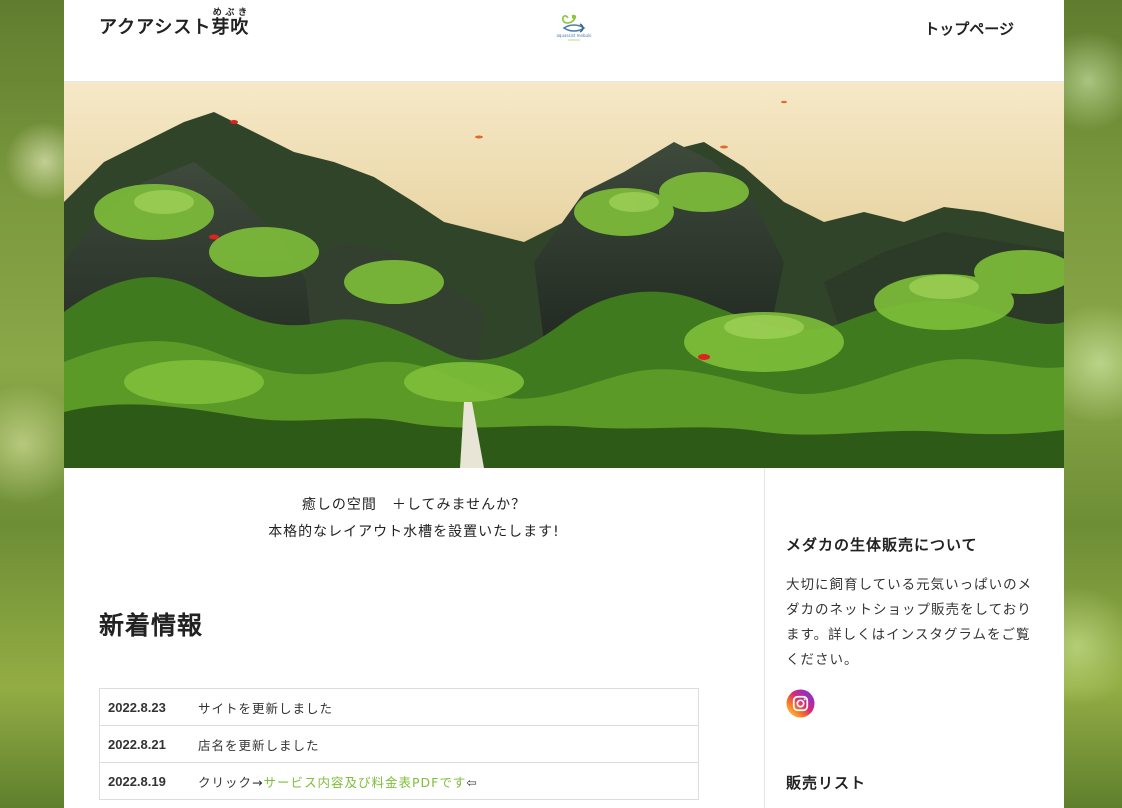  What do you see at coordinates (155, 27) in the screenshot?
I see `site-title-base: アクアシスト` at bounding box center [155, 27].